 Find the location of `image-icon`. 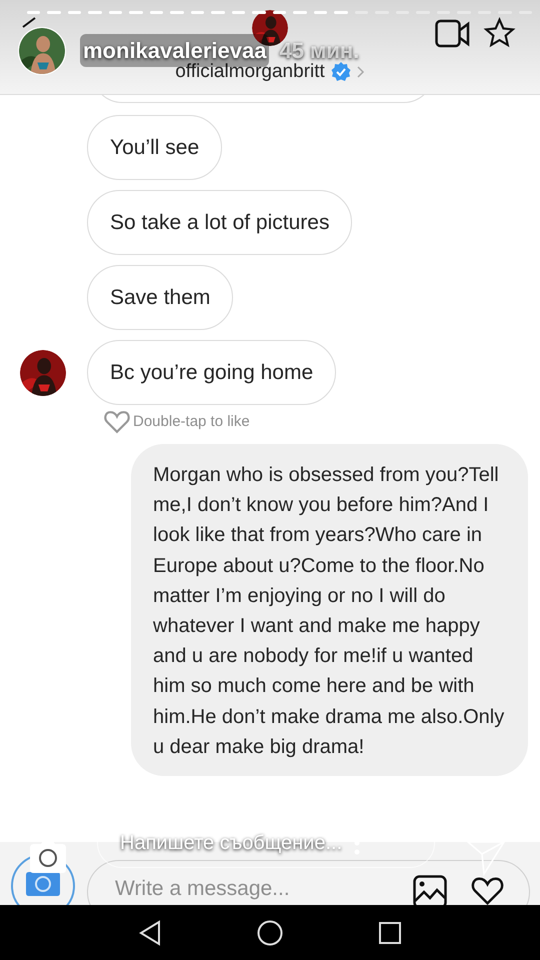

image-icon is located at coordinates (430, 890).